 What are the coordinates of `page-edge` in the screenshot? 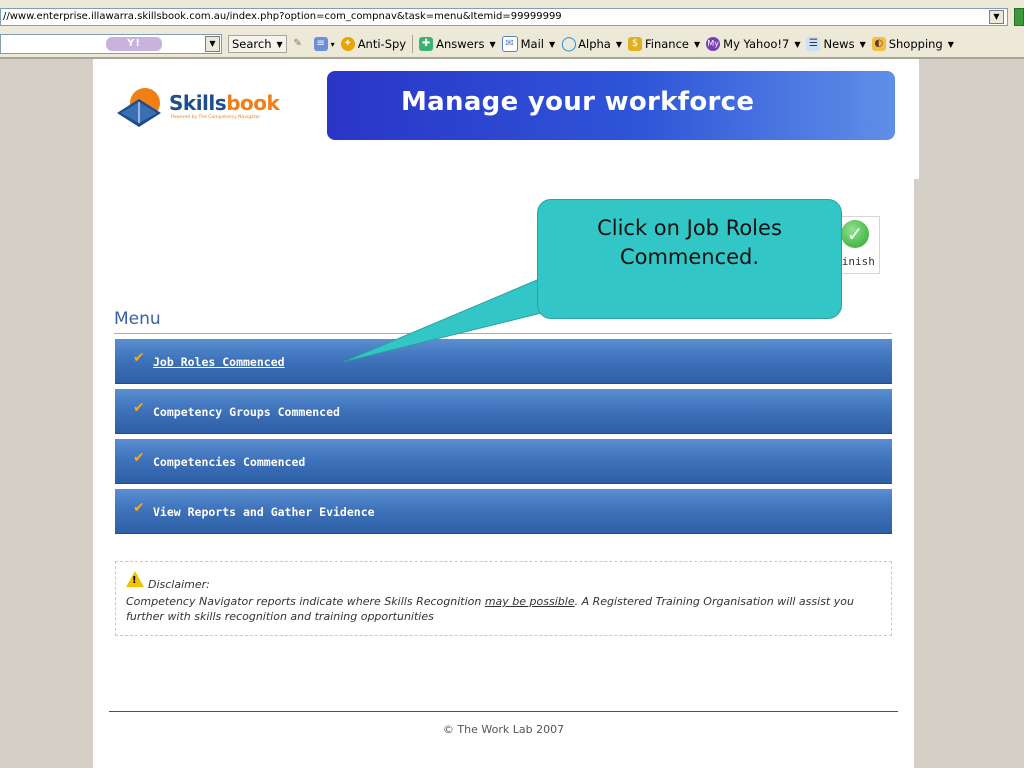 It's located at (916, 119).